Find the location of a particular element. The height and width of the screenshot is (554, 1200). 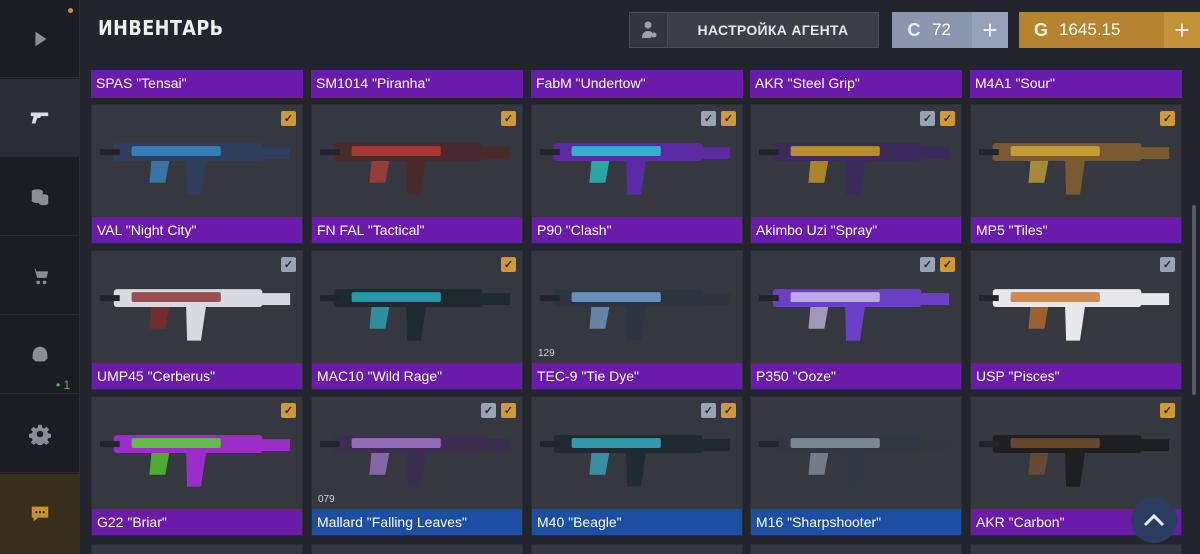

play-icon is located at coordinates (41, 38).